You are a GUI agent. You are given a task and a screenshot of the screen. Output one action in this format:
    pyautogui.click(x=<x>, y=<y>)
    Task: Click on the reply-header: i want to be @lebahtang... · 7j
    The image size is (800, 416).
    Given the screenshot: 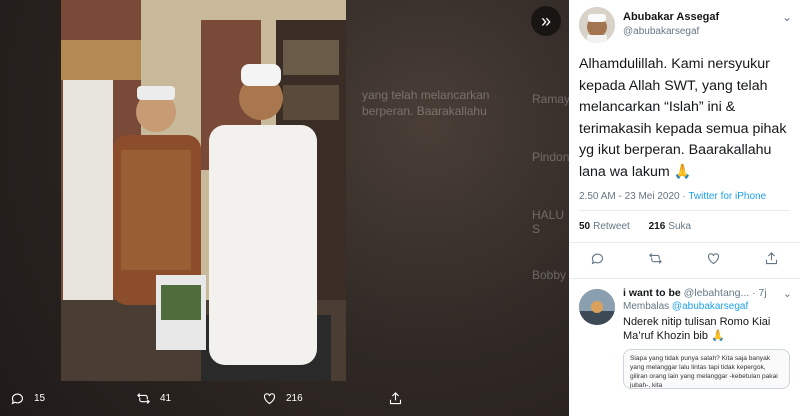 What is the action you would take?
    pyautogui.click(x=706, y=293)
    